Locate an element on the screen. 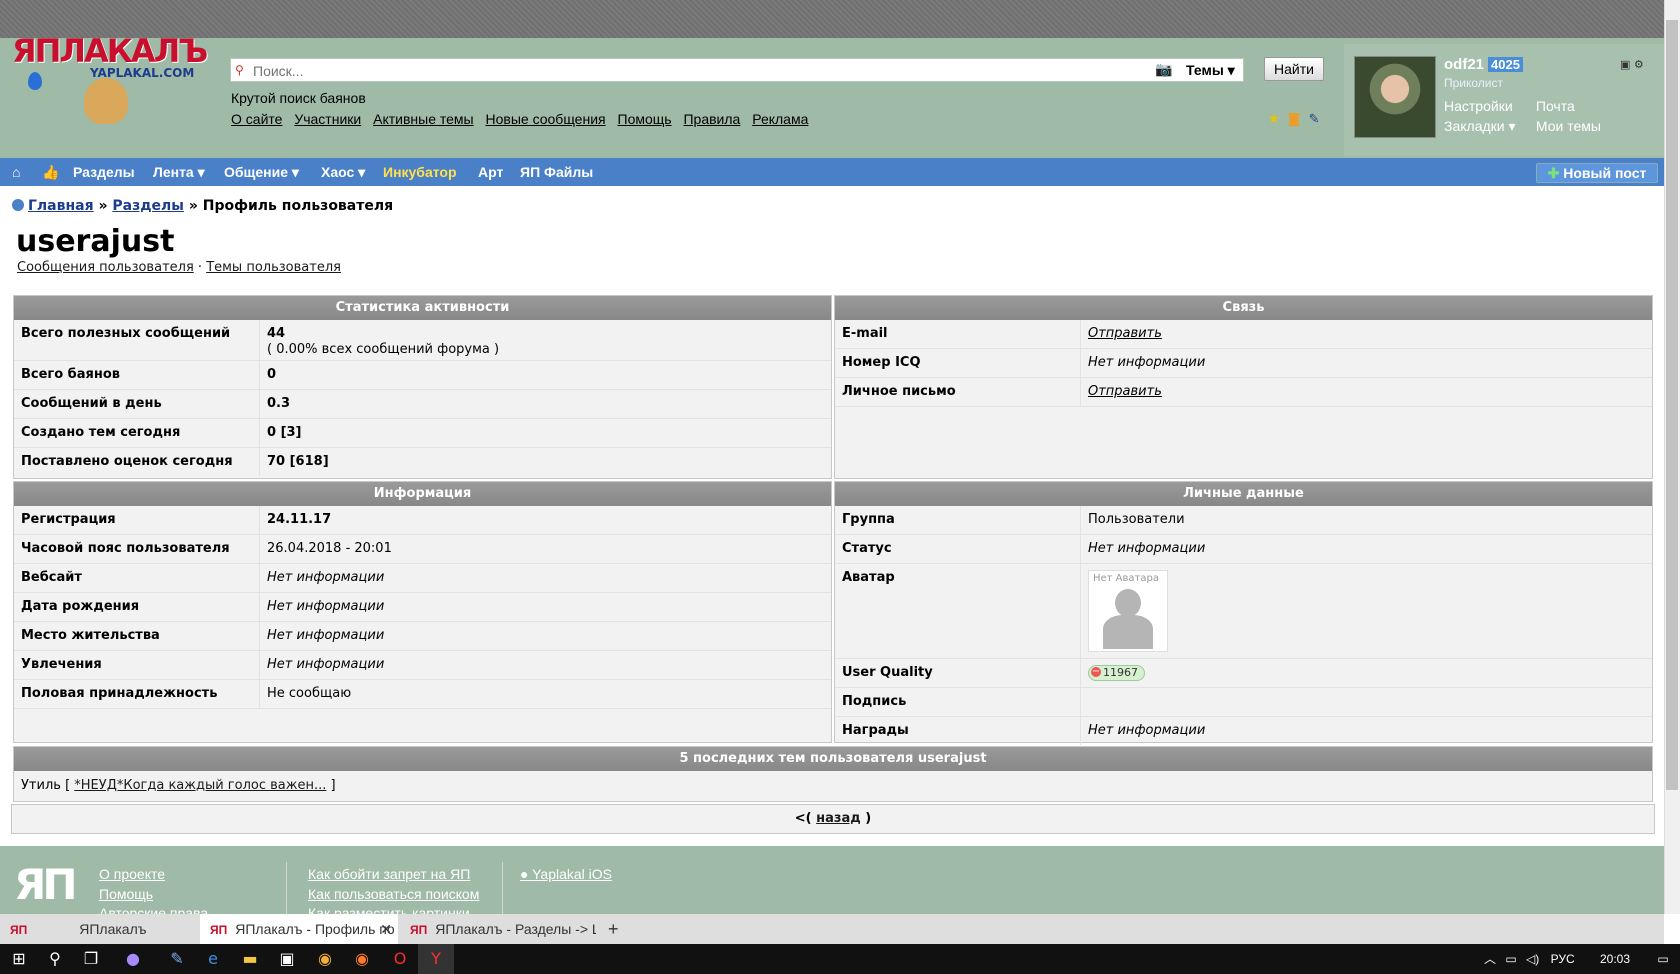  chrome-icon: ◉ is located at coordinates (325, 959).